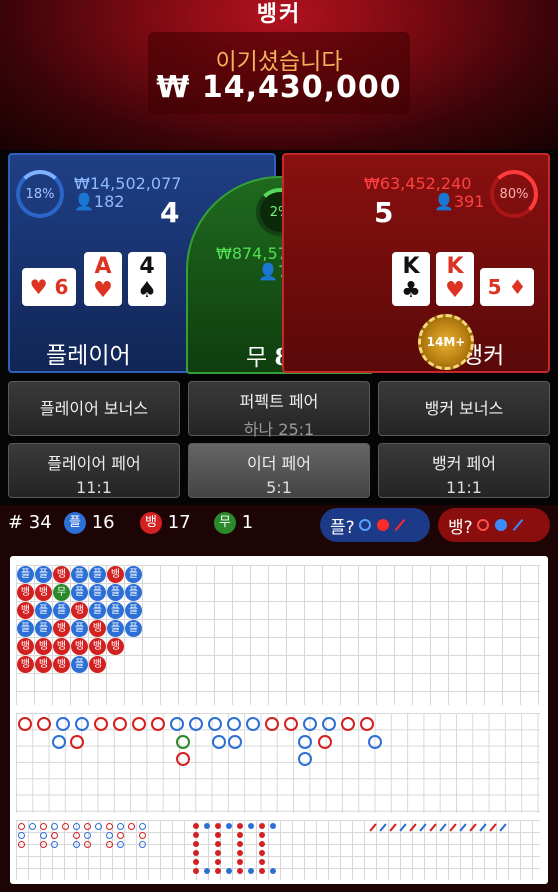 The image size is (558, 892). I want to click on perfect-pair-label: 퍼펙트 페어, so click(279, 401).